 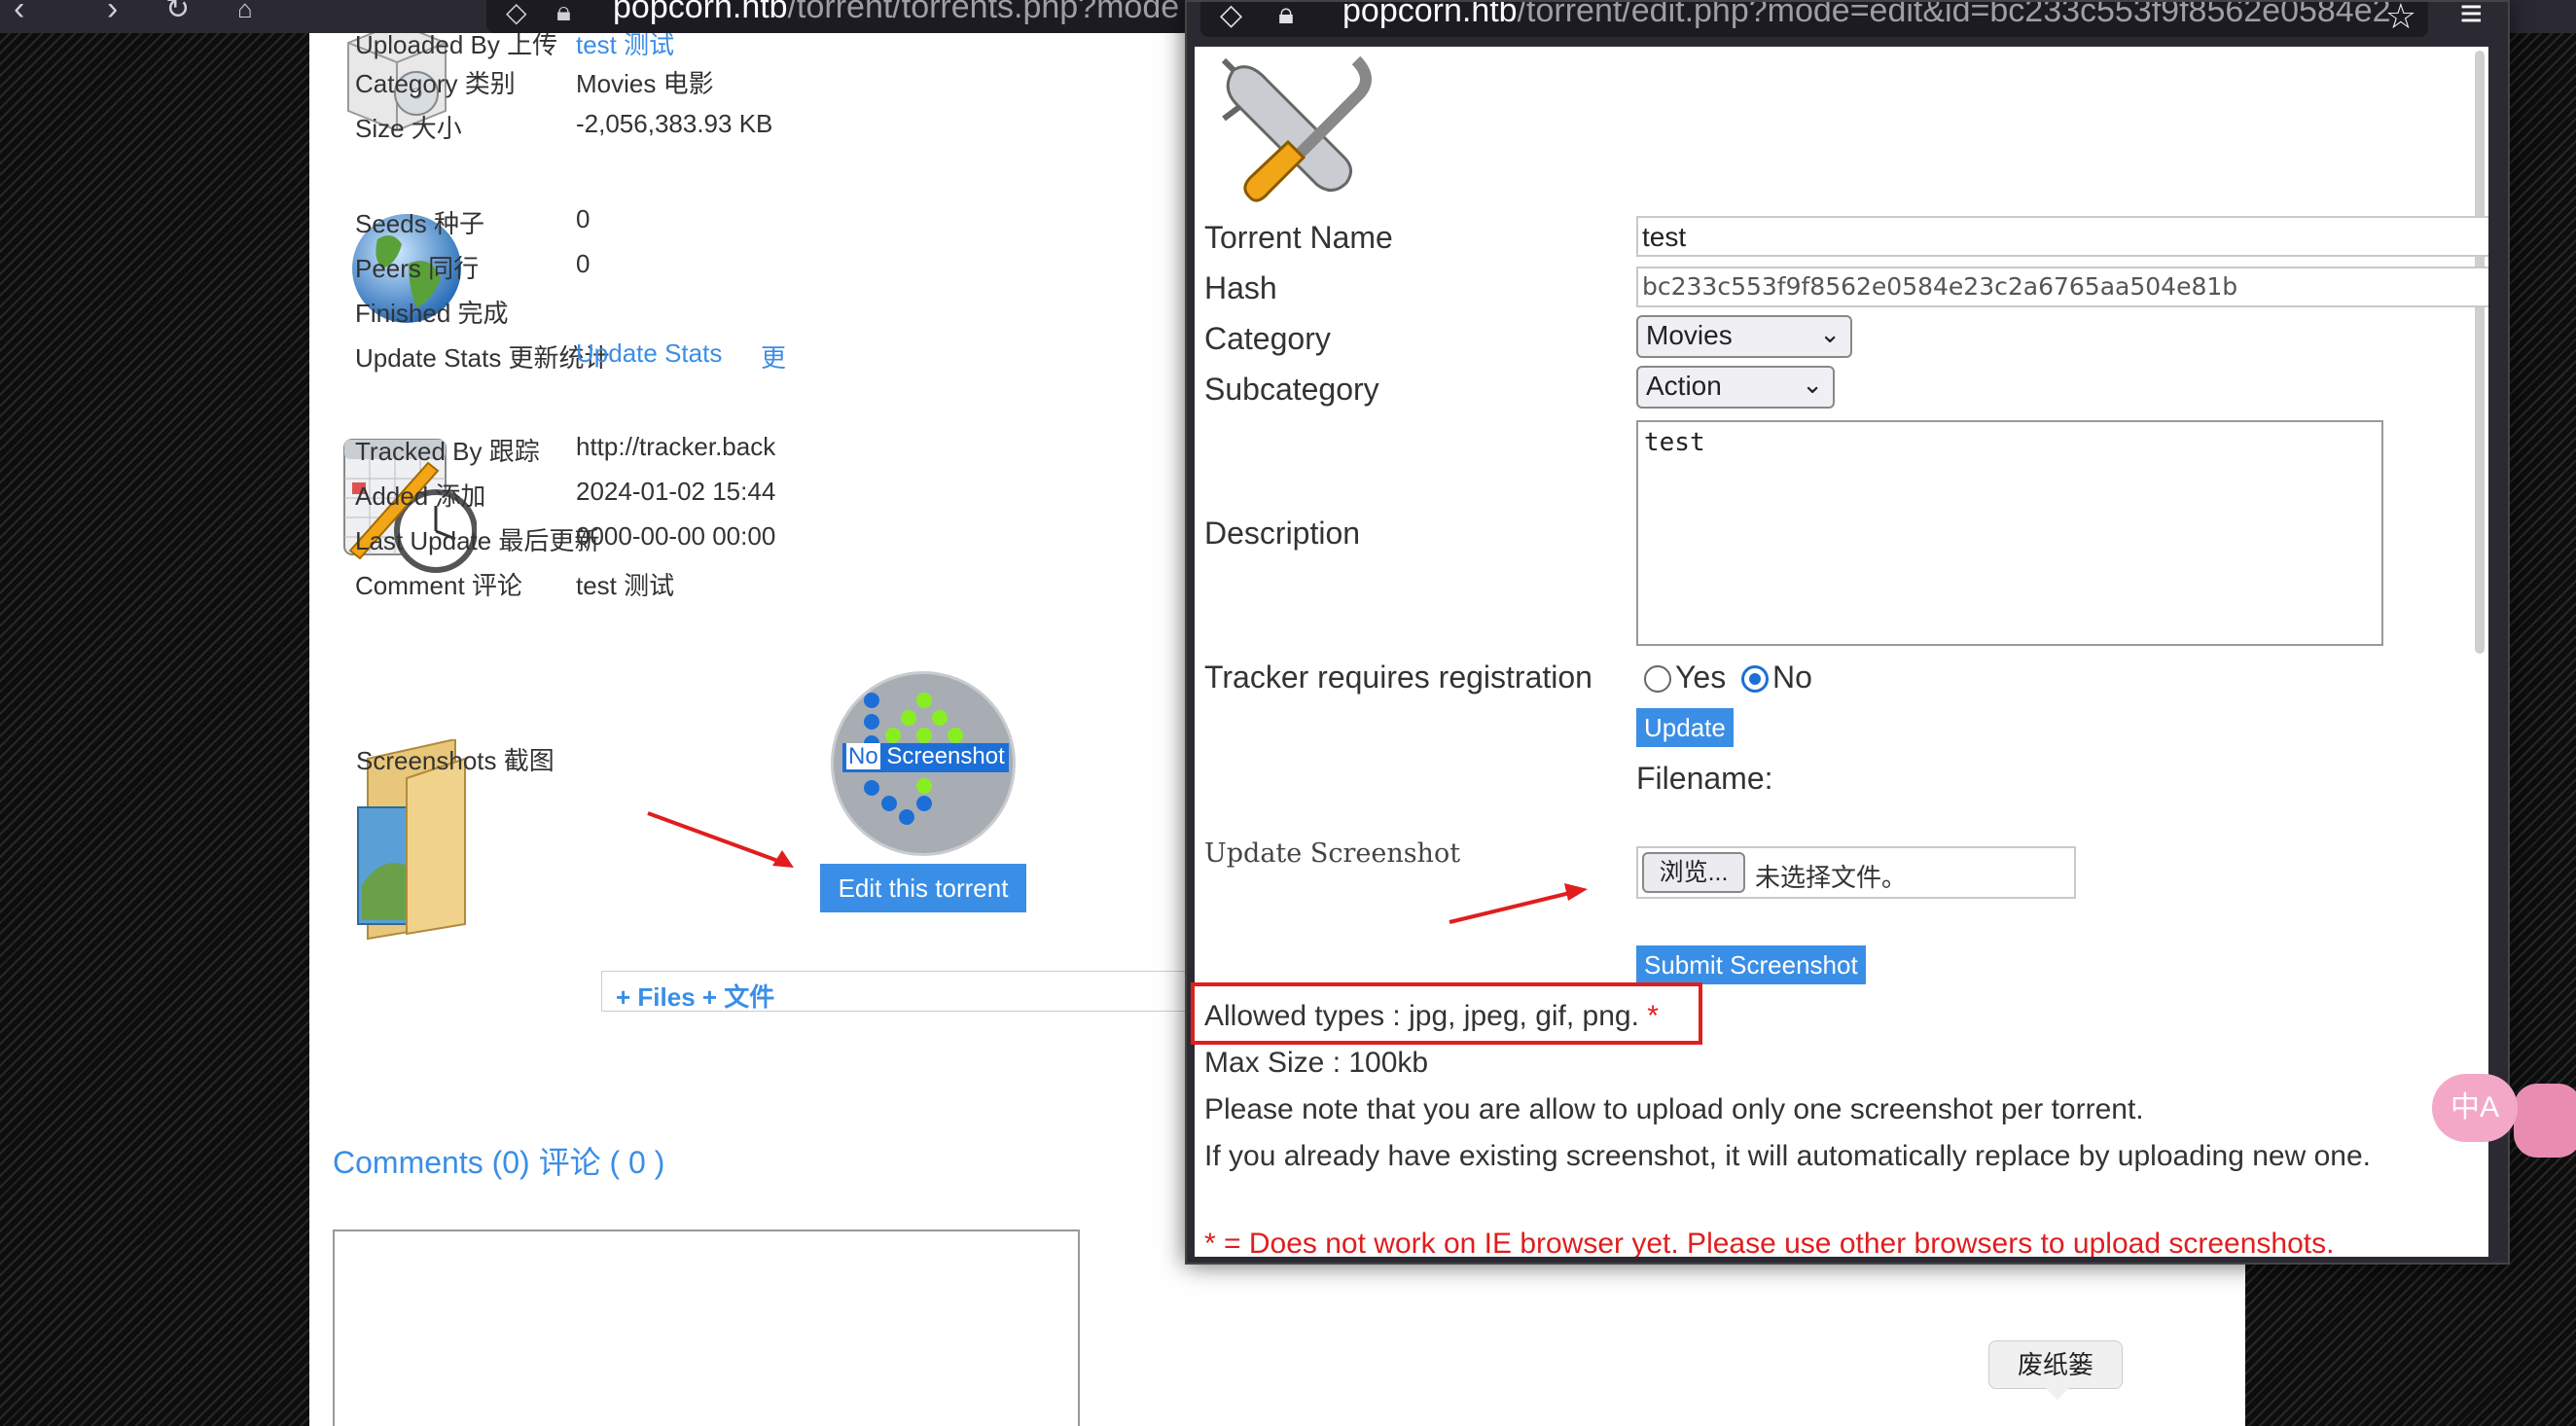 I want to click on tracker-registration-label: Tracker requires registration, so click(x=1398, y=678).